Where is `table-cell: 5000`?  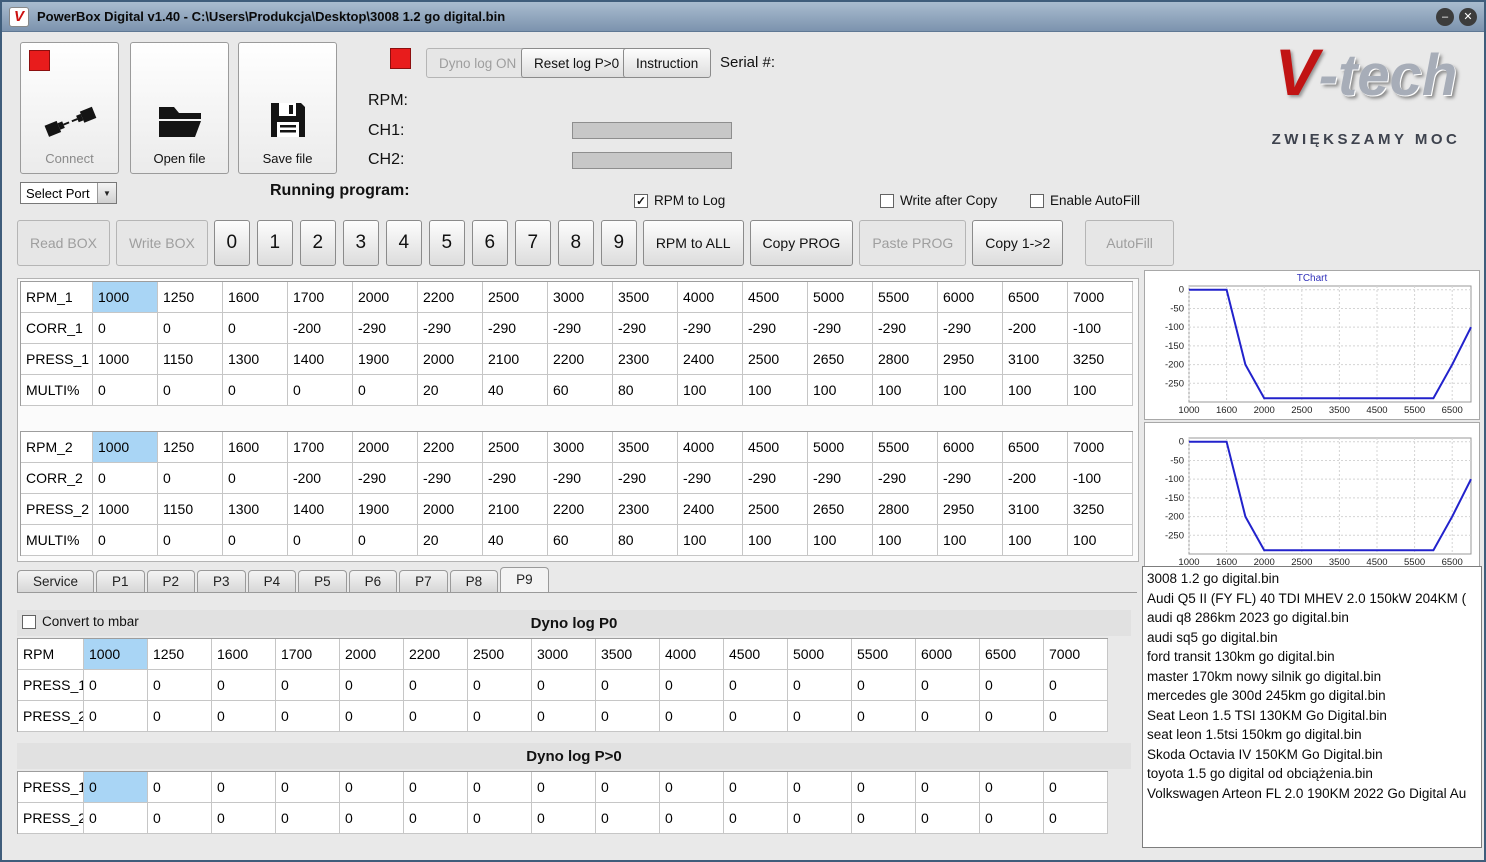 table-cell: 5000 is located at coordinates (840, 447).